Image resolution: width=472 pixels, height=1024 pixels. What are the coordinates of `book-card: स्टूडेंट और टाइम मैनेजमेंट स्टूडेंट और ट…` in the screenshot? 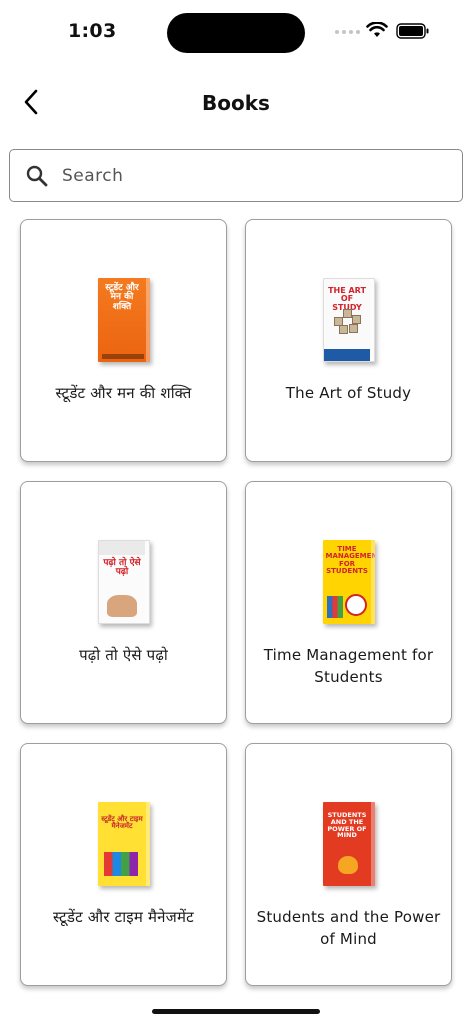 It's located at (123, 864).